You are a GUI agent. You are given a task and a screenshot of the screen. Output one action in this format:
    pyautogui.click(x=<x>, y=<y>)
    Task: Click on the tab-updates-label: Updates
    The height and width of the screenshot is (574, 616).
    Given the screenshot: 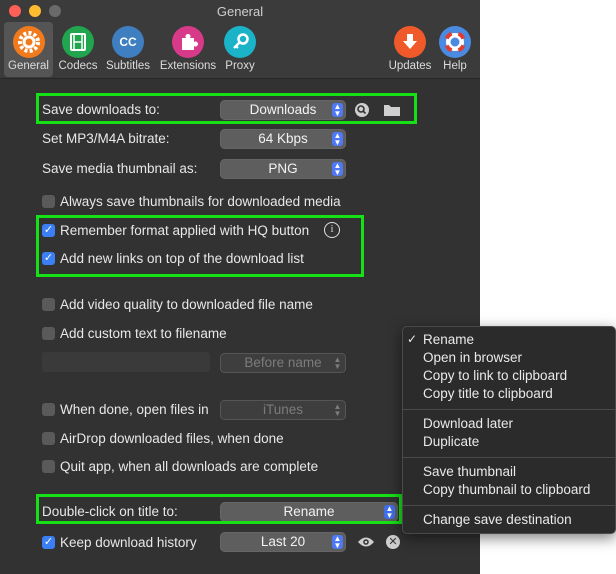 What is the action you would take?
    pyautogui.click(x=410, y=66)
    